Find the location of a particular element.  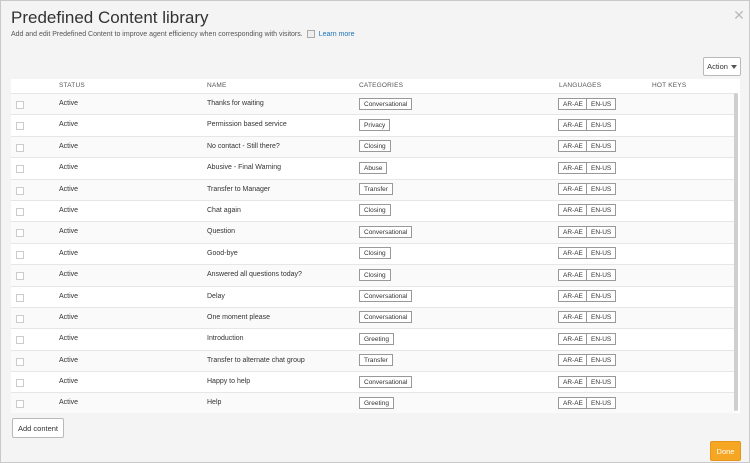

table-row: Active Help Greeting AR-AE EN-US is located at coordinates (373, 402).